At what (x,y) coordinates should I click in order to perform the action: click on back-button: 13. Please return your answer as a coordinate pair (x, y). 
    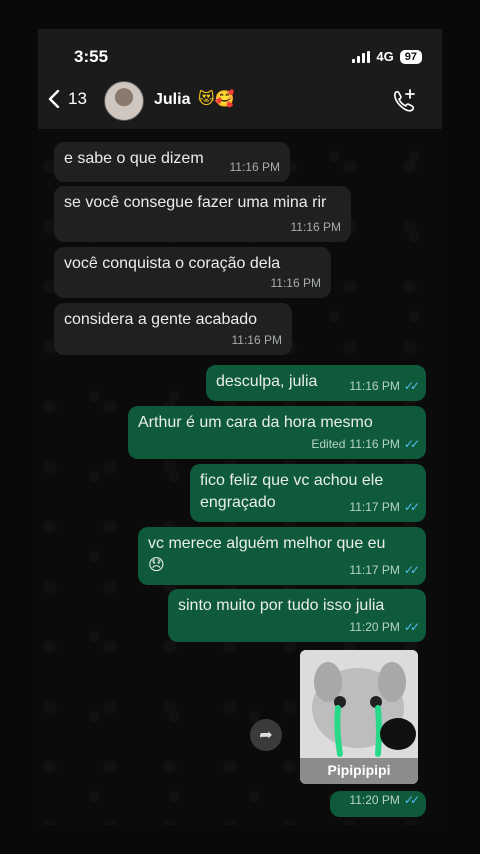
    Looking at the image, I should click on (67, 99).